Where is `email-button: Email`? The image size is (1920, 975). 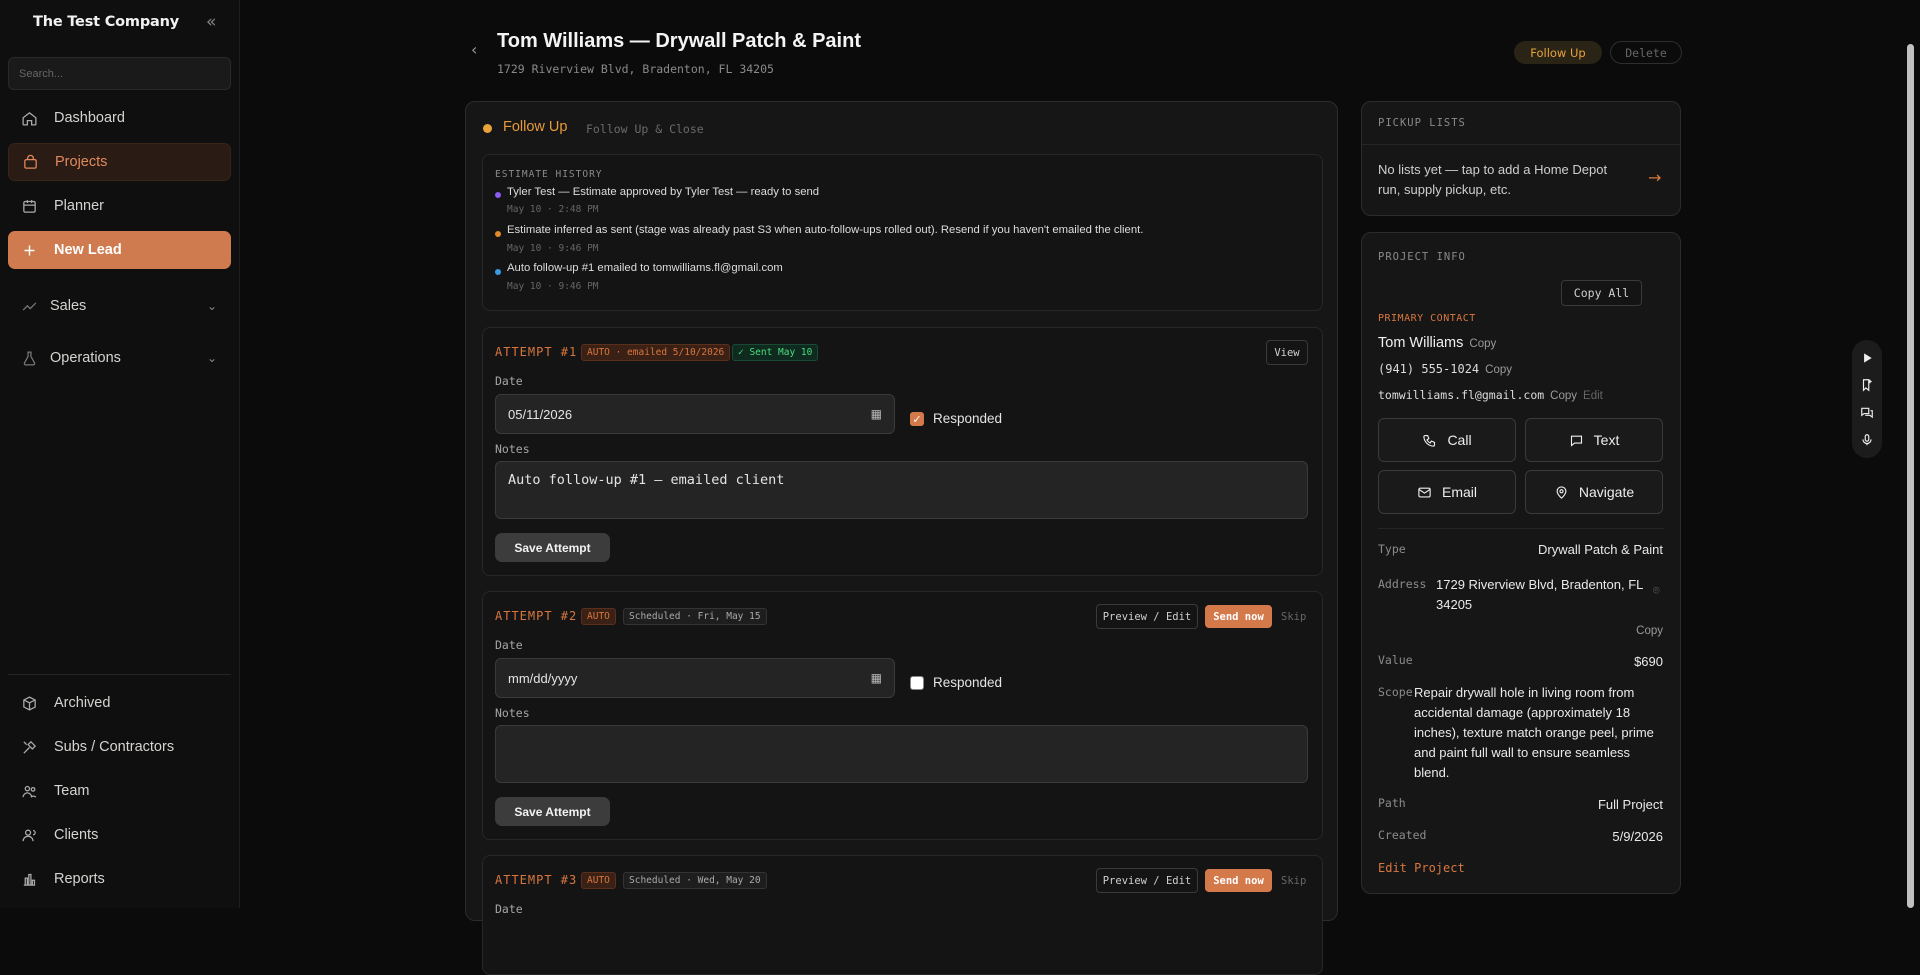
email-button: Email is located at coordinates (1447, 492).